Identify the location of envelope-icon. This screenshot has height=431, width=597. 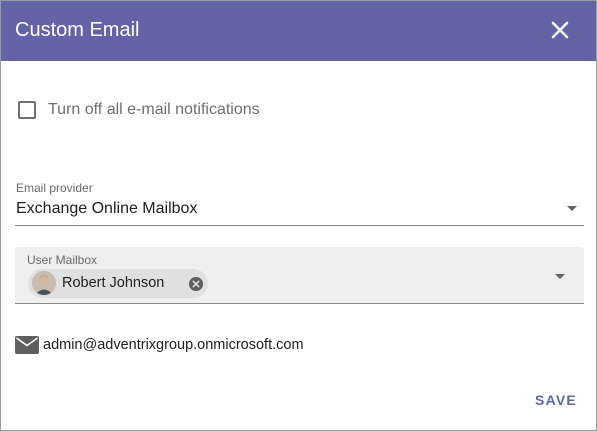
(27, 345).